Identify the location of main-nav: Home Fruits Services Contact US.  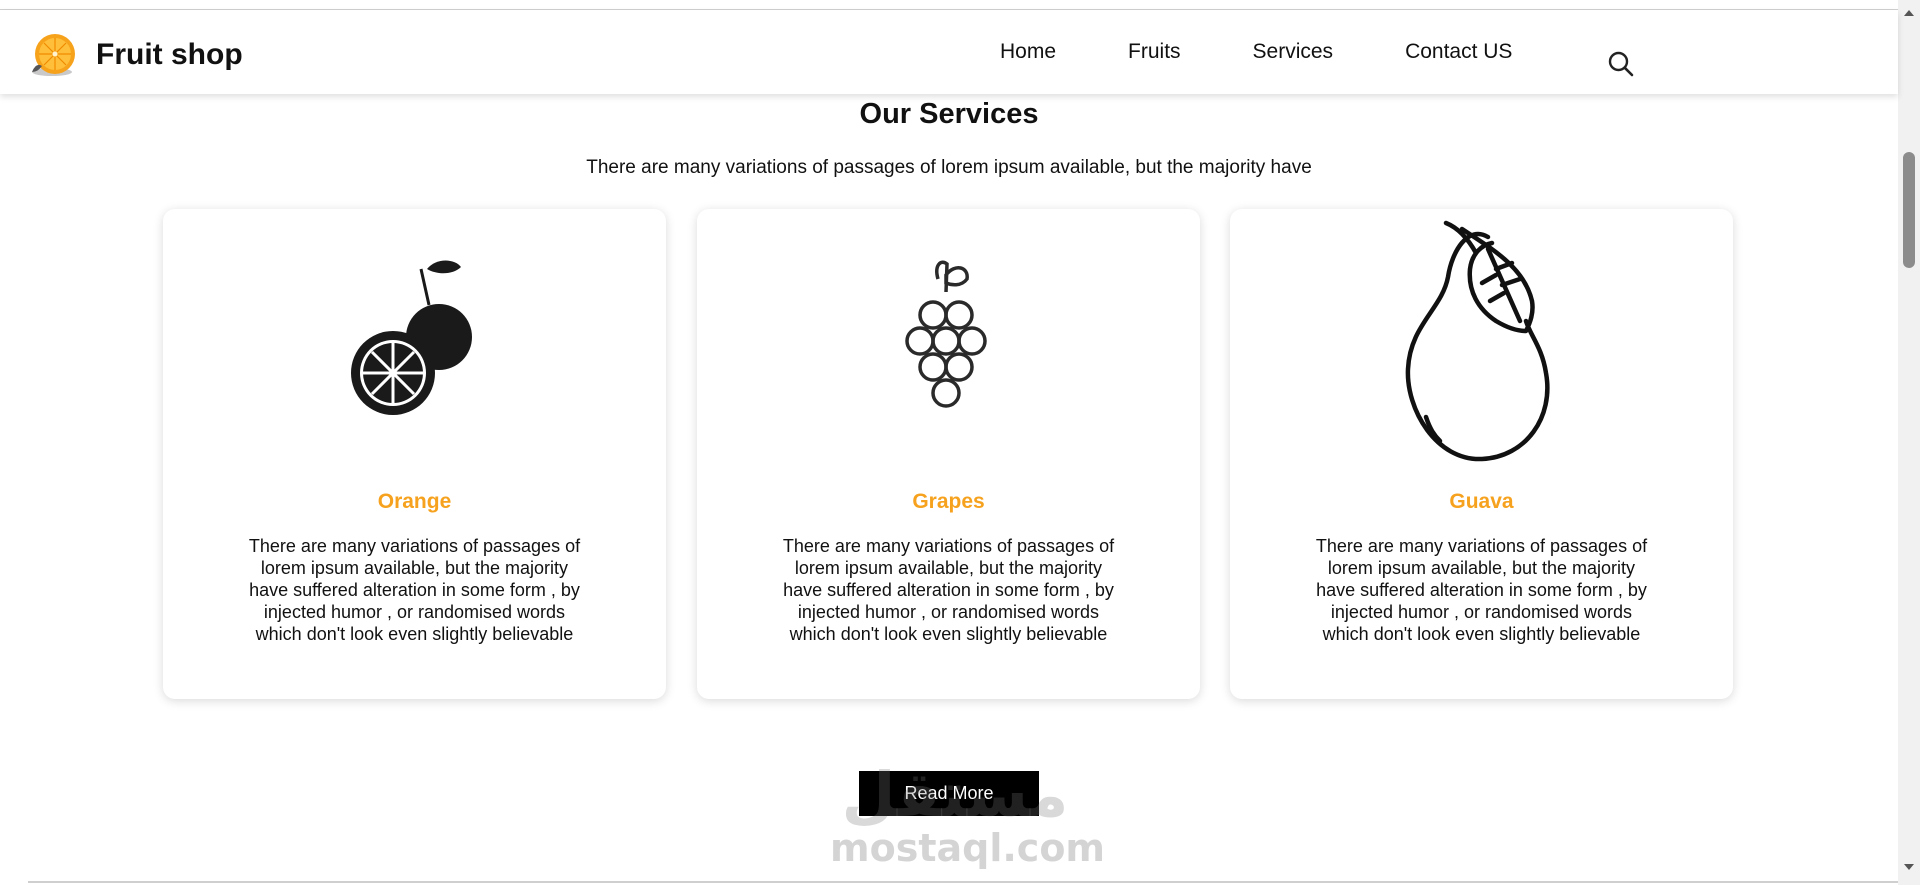
(1292, 52).